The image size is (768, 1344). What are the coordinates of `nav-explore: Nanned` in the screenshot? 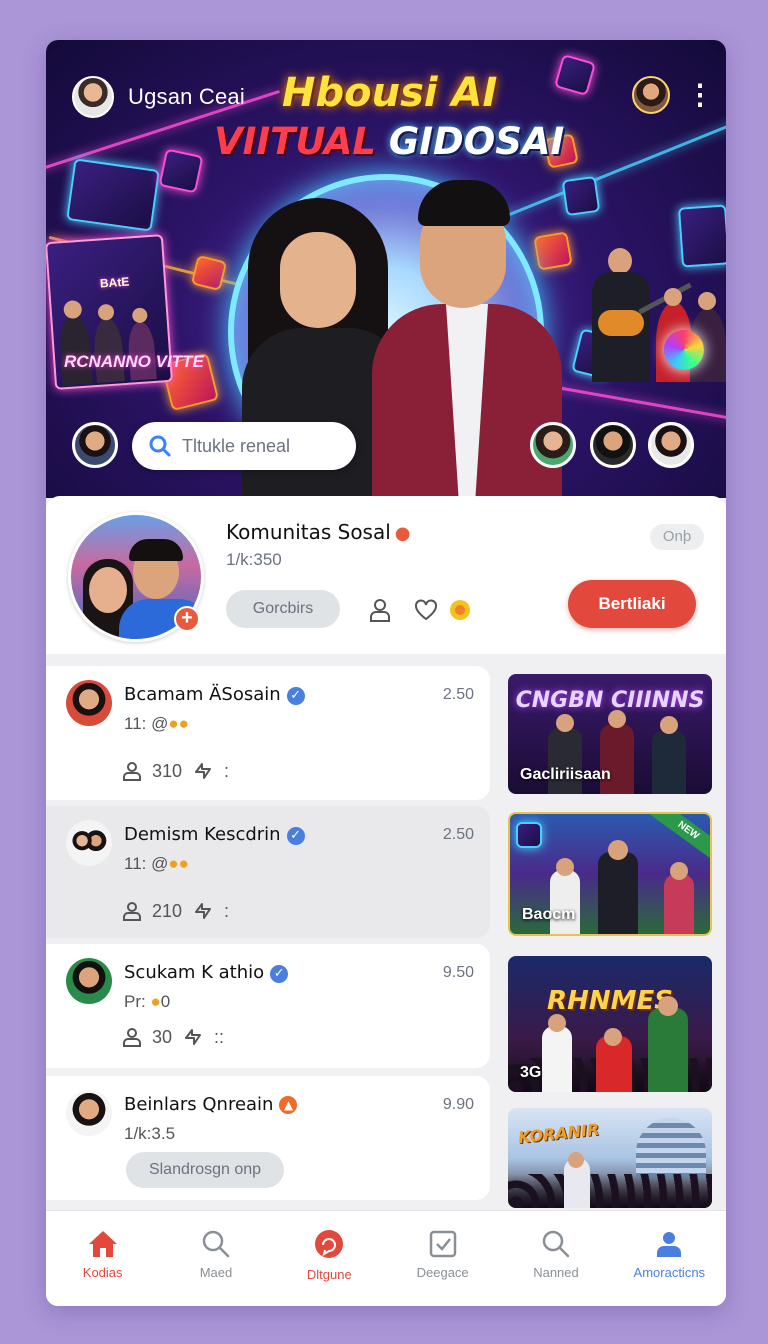 It's located at (555, 1258).